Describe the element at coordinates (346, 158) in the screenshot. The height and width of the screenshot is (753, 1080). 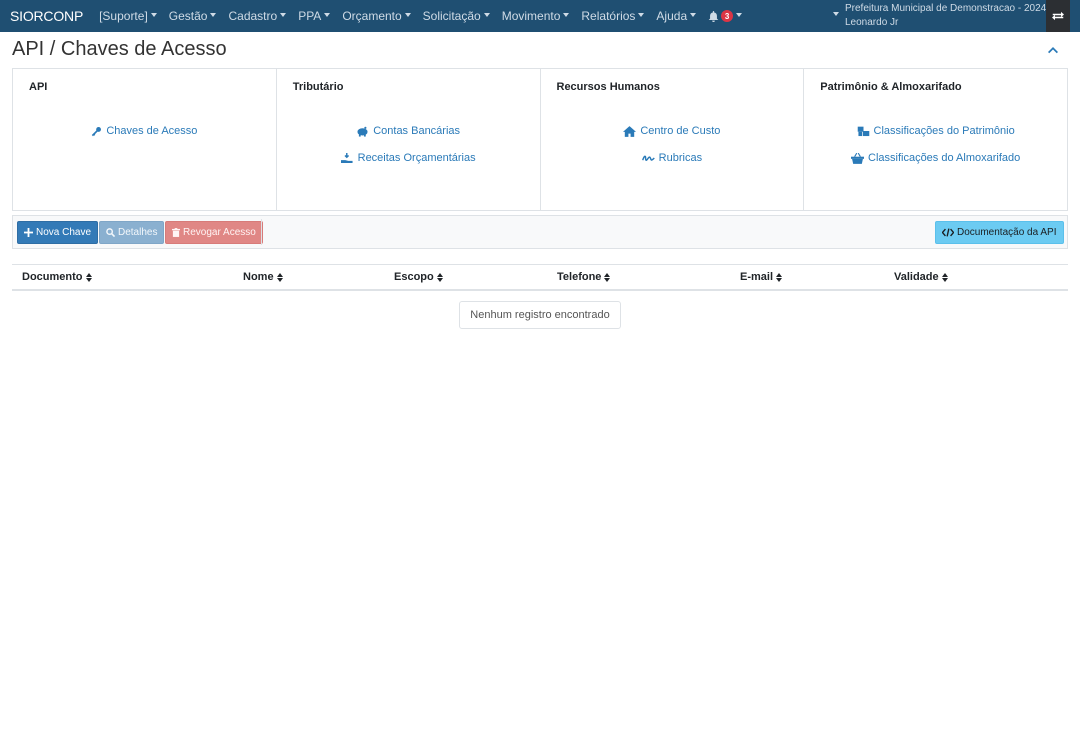
I see `hand-holding-icon` at that location.